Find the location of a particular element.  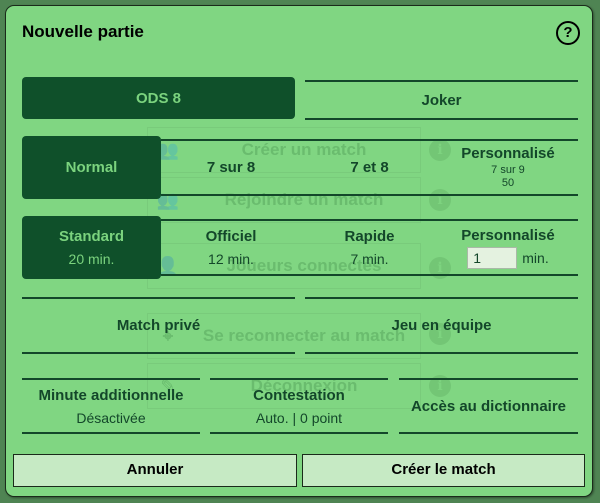

option-label: Normal is located at coordinates (91, 167).